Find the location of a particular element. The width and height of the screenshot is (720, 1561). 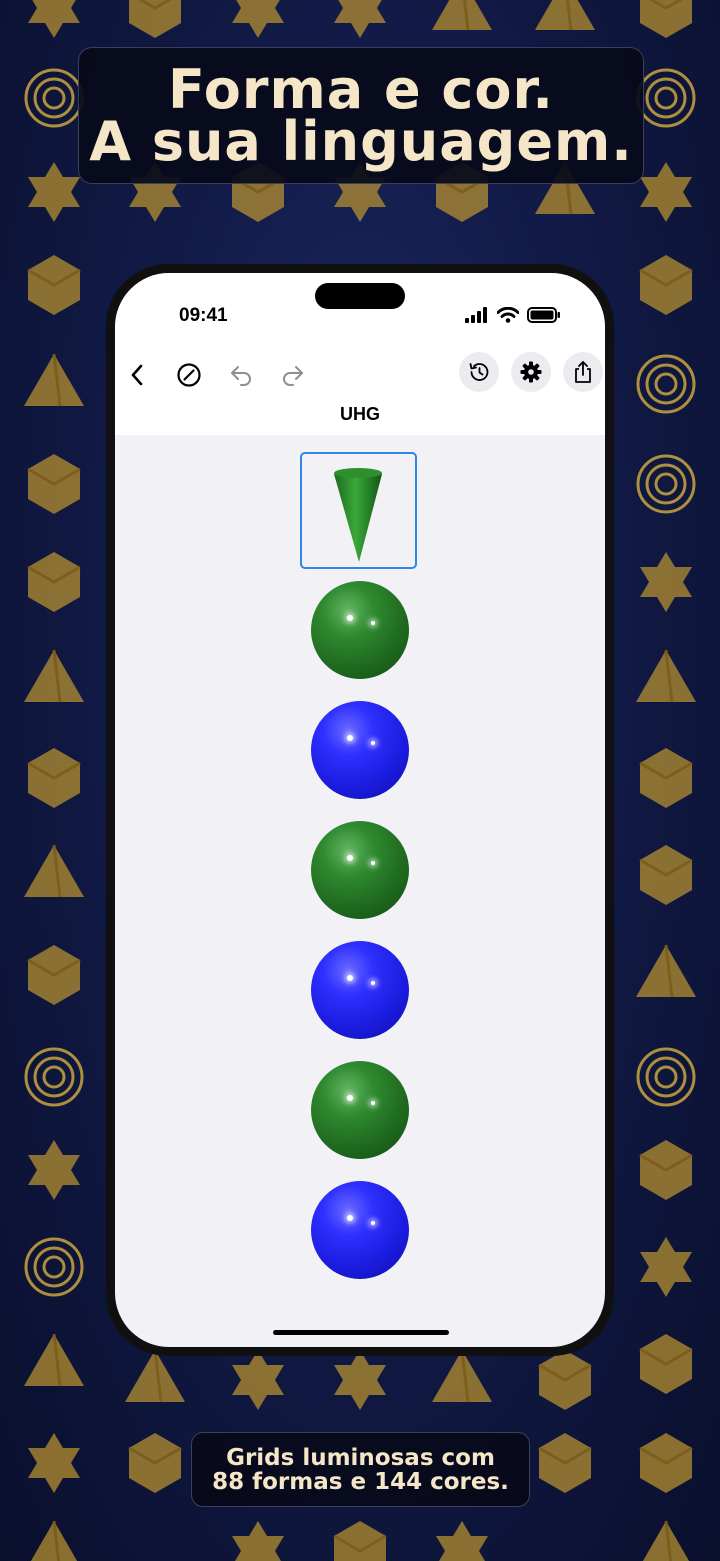

share-button is located at coordinates (583, 372).